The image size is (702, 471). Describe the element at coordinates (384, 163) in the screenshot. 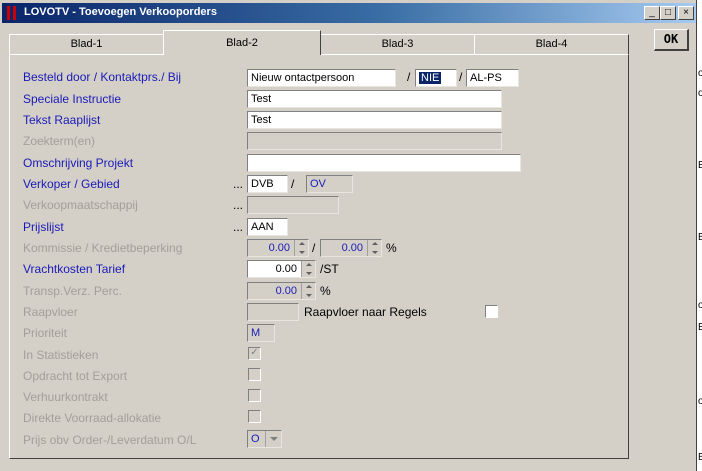

I see `omschrijving-projekt-field` at that location.